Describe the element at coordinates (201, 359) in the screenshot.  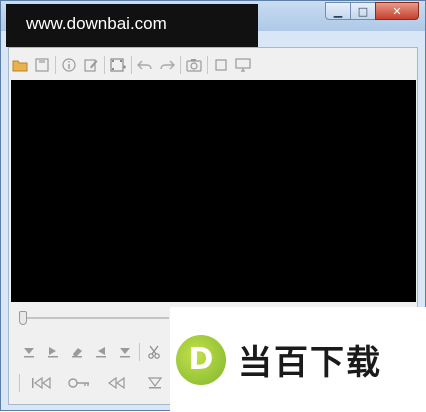
I see `brand-logo-badge: D` at that location.